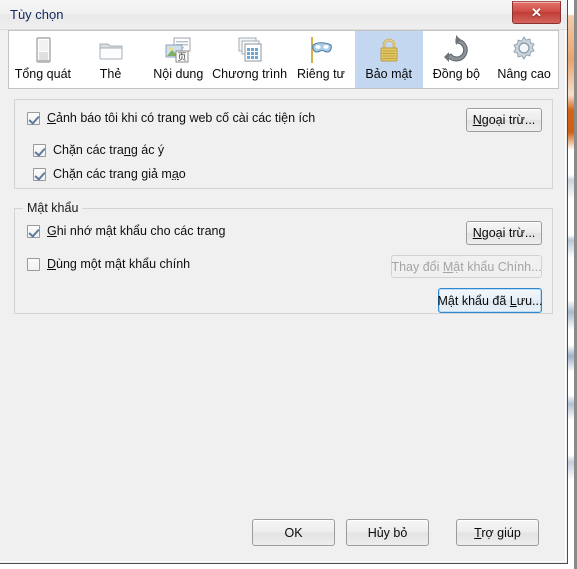 The image size is (577, 569). Describe the element at coordinates (39, 150) in the screenshot. I see `checkbox-block-attack-sites-box` at that location.